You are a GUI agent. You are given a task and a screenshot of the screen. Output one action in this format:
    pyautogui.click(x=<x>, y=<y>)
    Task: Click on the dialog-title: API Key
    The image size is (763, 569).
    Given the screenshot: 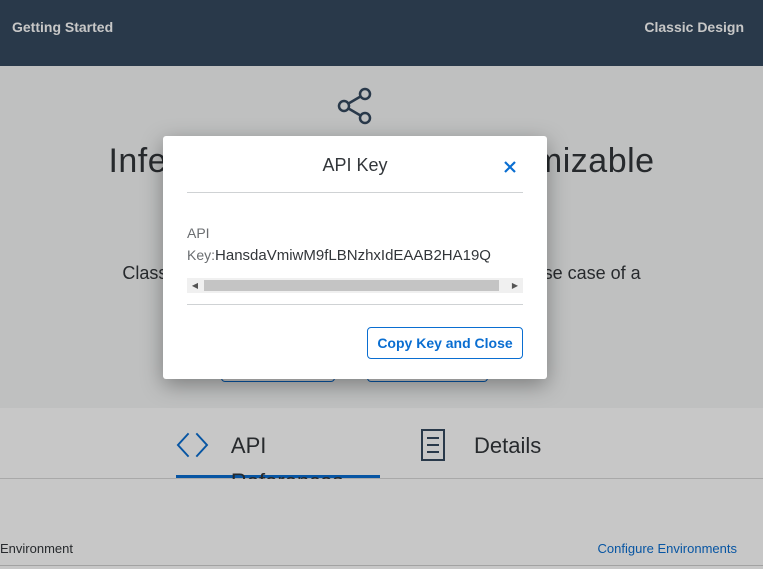 What is the action you would take?
    pyautogui.click(x=355, y=165)
    